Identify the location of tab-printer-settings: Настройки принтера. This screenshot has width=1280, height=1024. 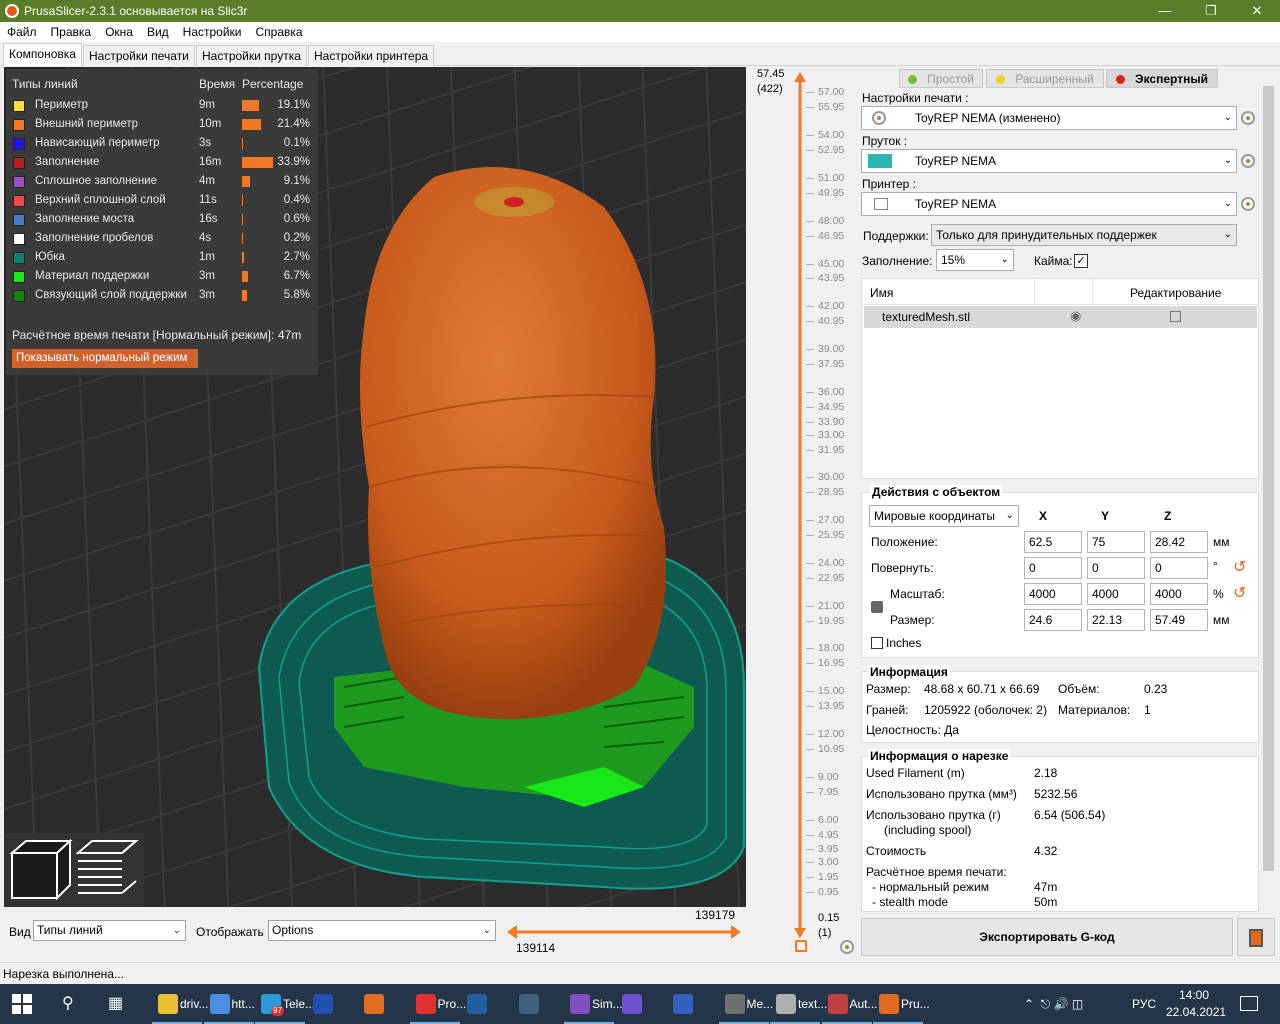
(371, 55).